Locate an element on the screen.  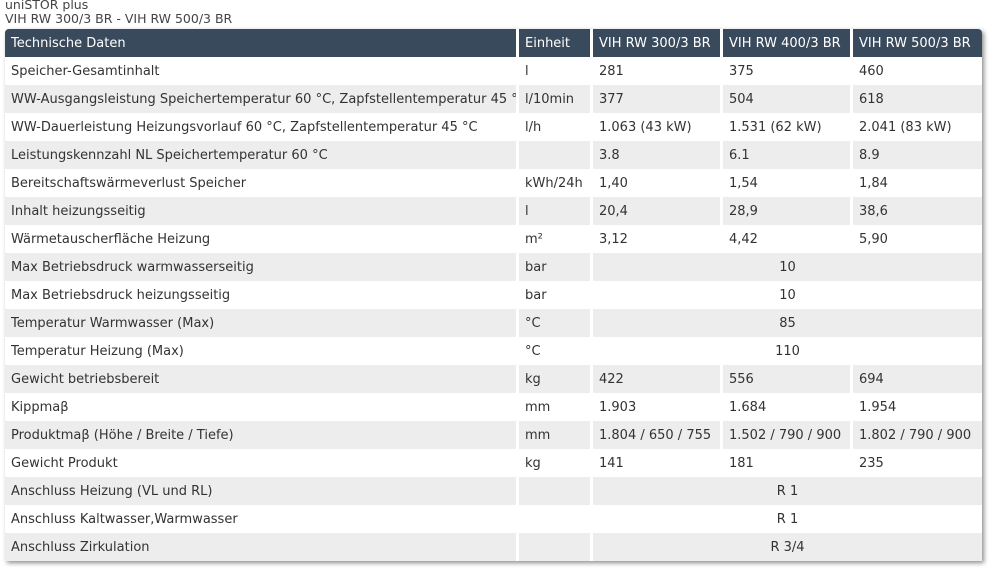
row-value-model-300: 3.8 is located at coordinates (658, 155).